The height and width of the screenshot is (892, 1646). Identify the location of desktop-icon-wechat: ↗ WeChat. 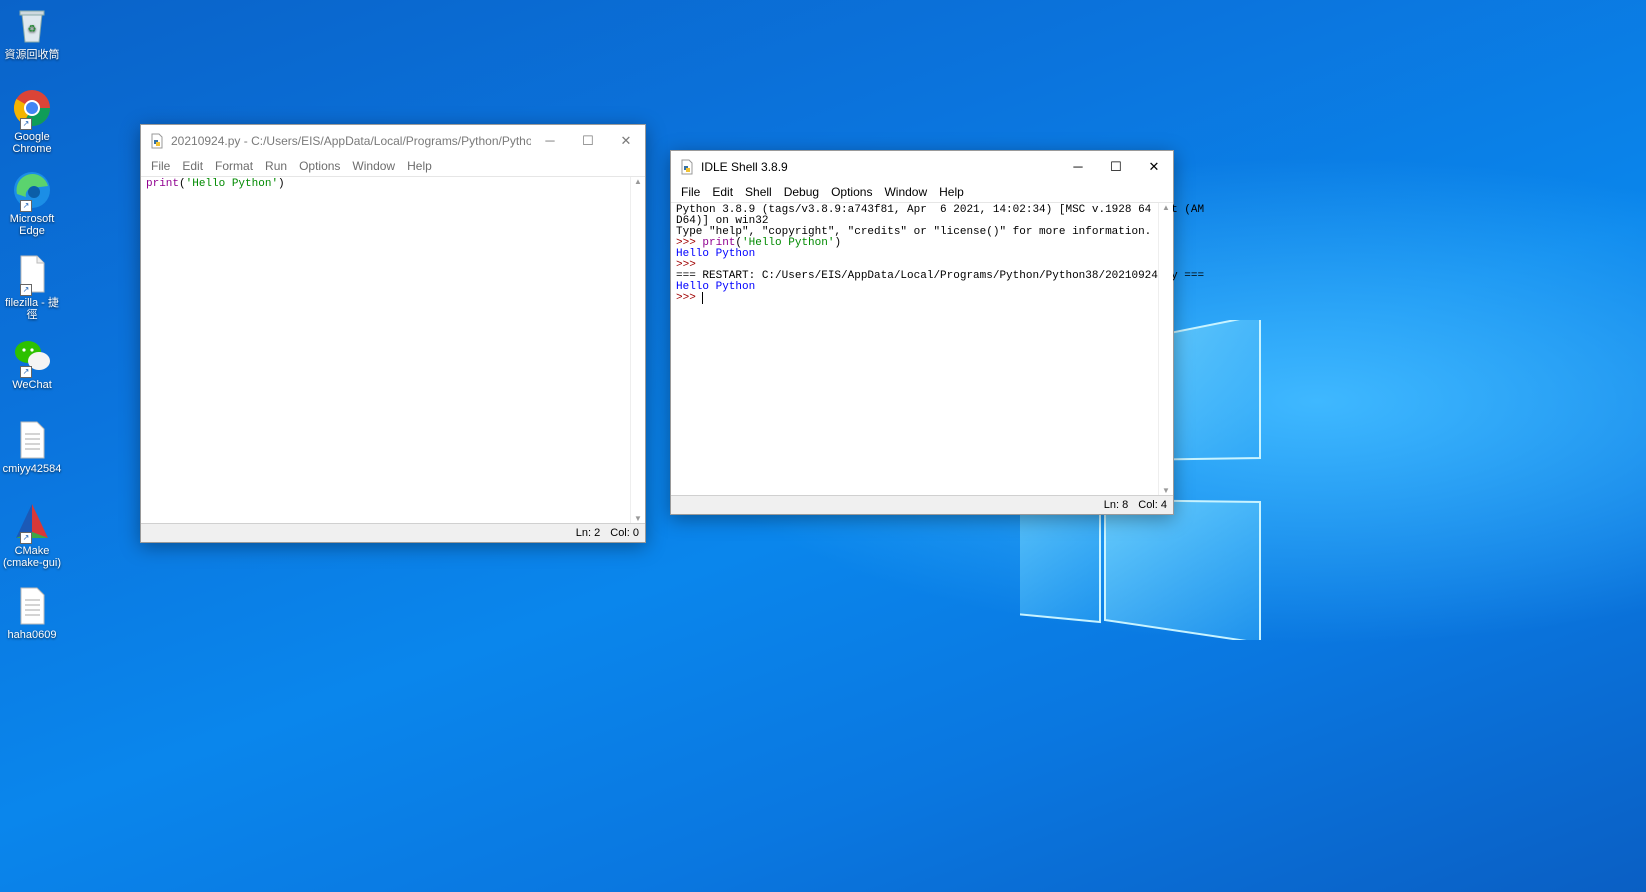
(32, 363).